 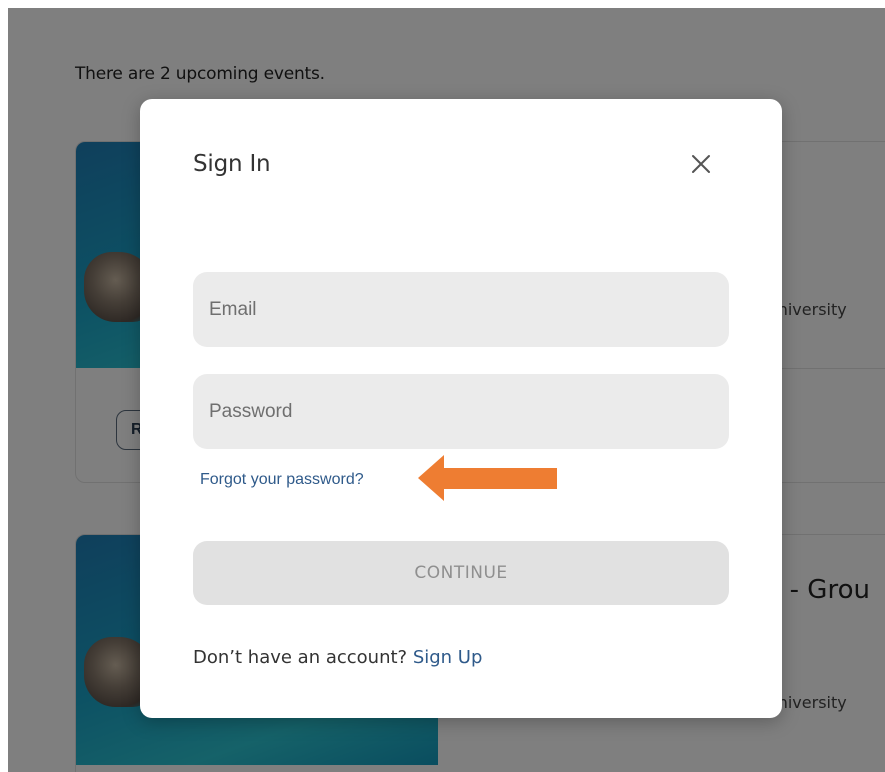 I want to click on close-icon, so click(x=701, y=164).